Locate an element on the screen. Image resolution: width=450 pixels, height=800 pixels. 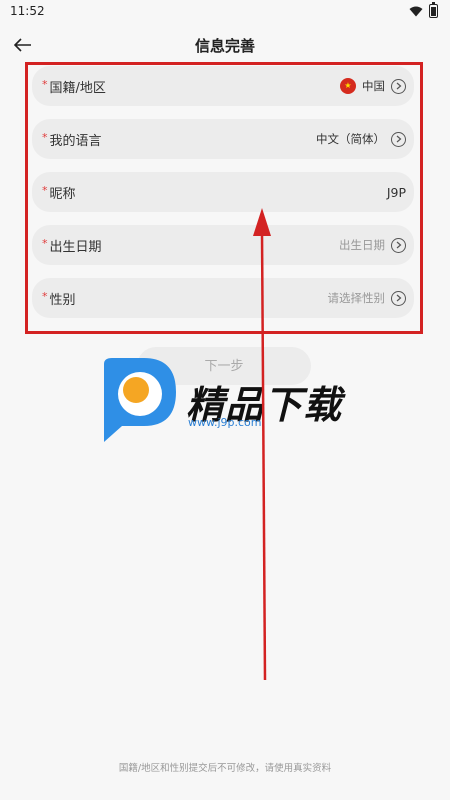
footnote-text: 国籍/地区和性别提交后不可修改，请使用真实资料 is located at coordinates (225, 768).